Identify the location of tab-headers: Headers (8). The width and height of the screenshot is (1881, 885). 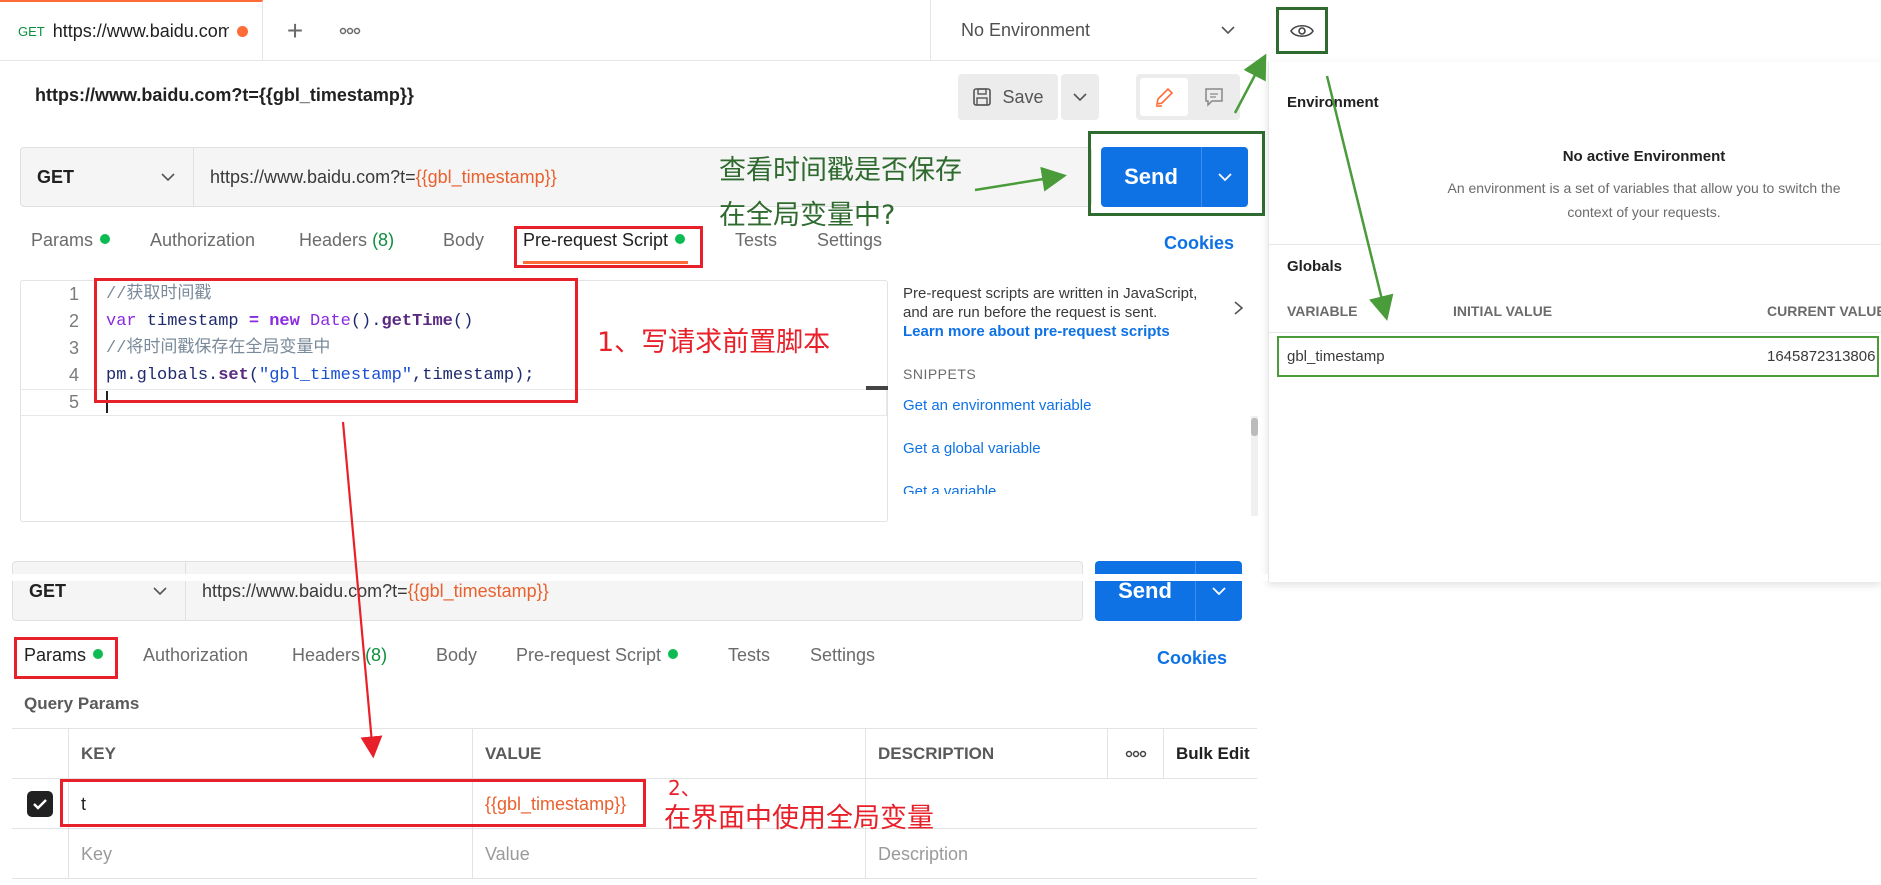
(346, 240).